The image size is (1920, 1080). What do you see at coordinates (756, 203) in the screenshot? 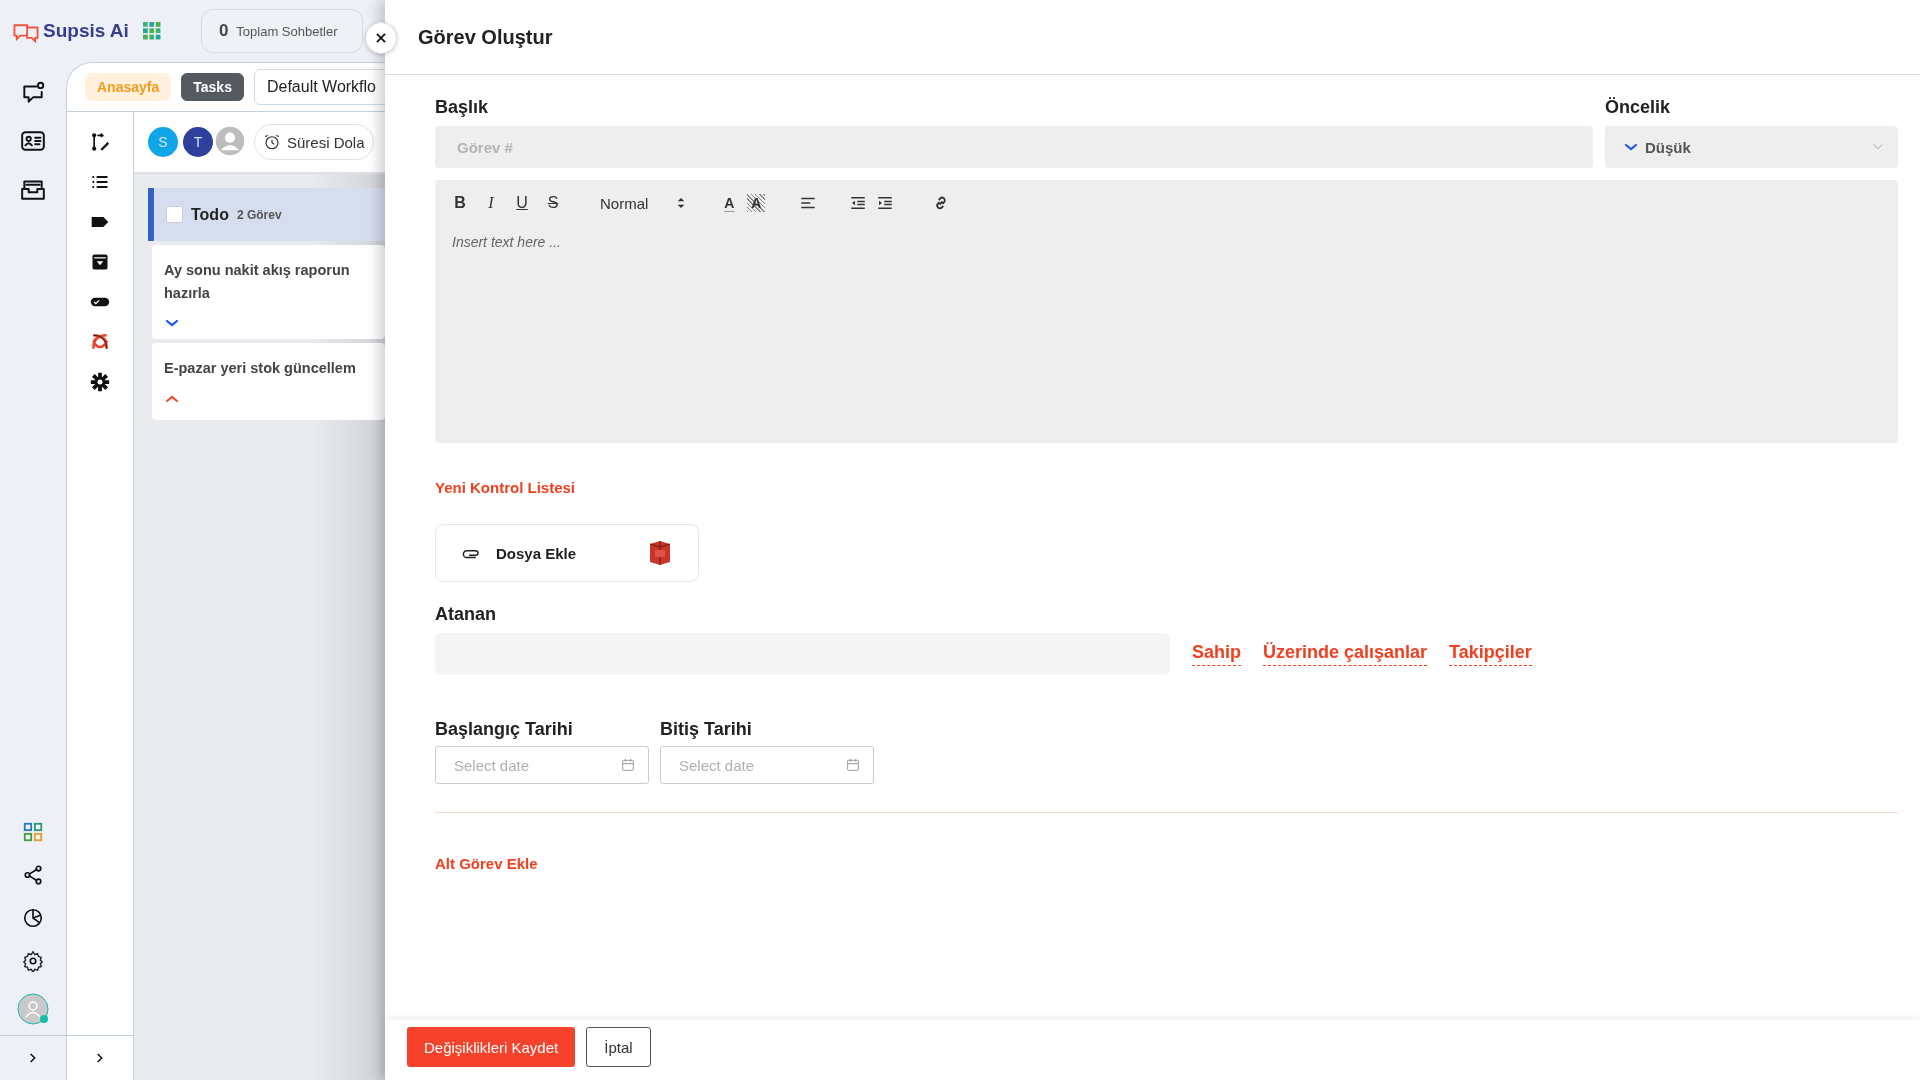
I see `highlight-button: A` at bounding box center [756, 203].